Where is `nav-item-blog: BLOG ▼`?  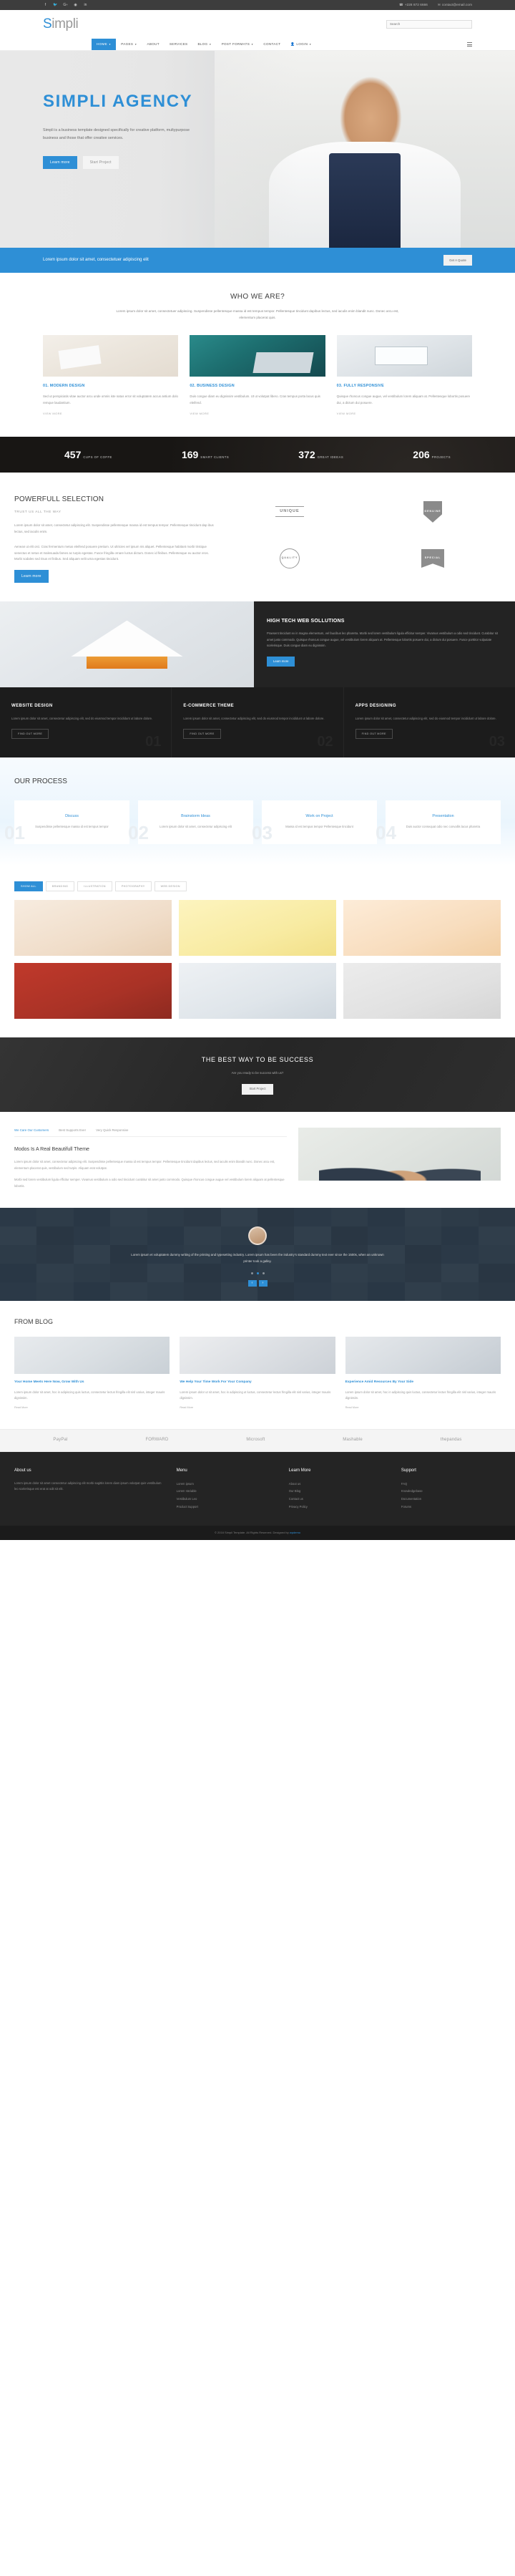
nav-item-blog: BLOG ▼ is located at coordinates (204, 44).